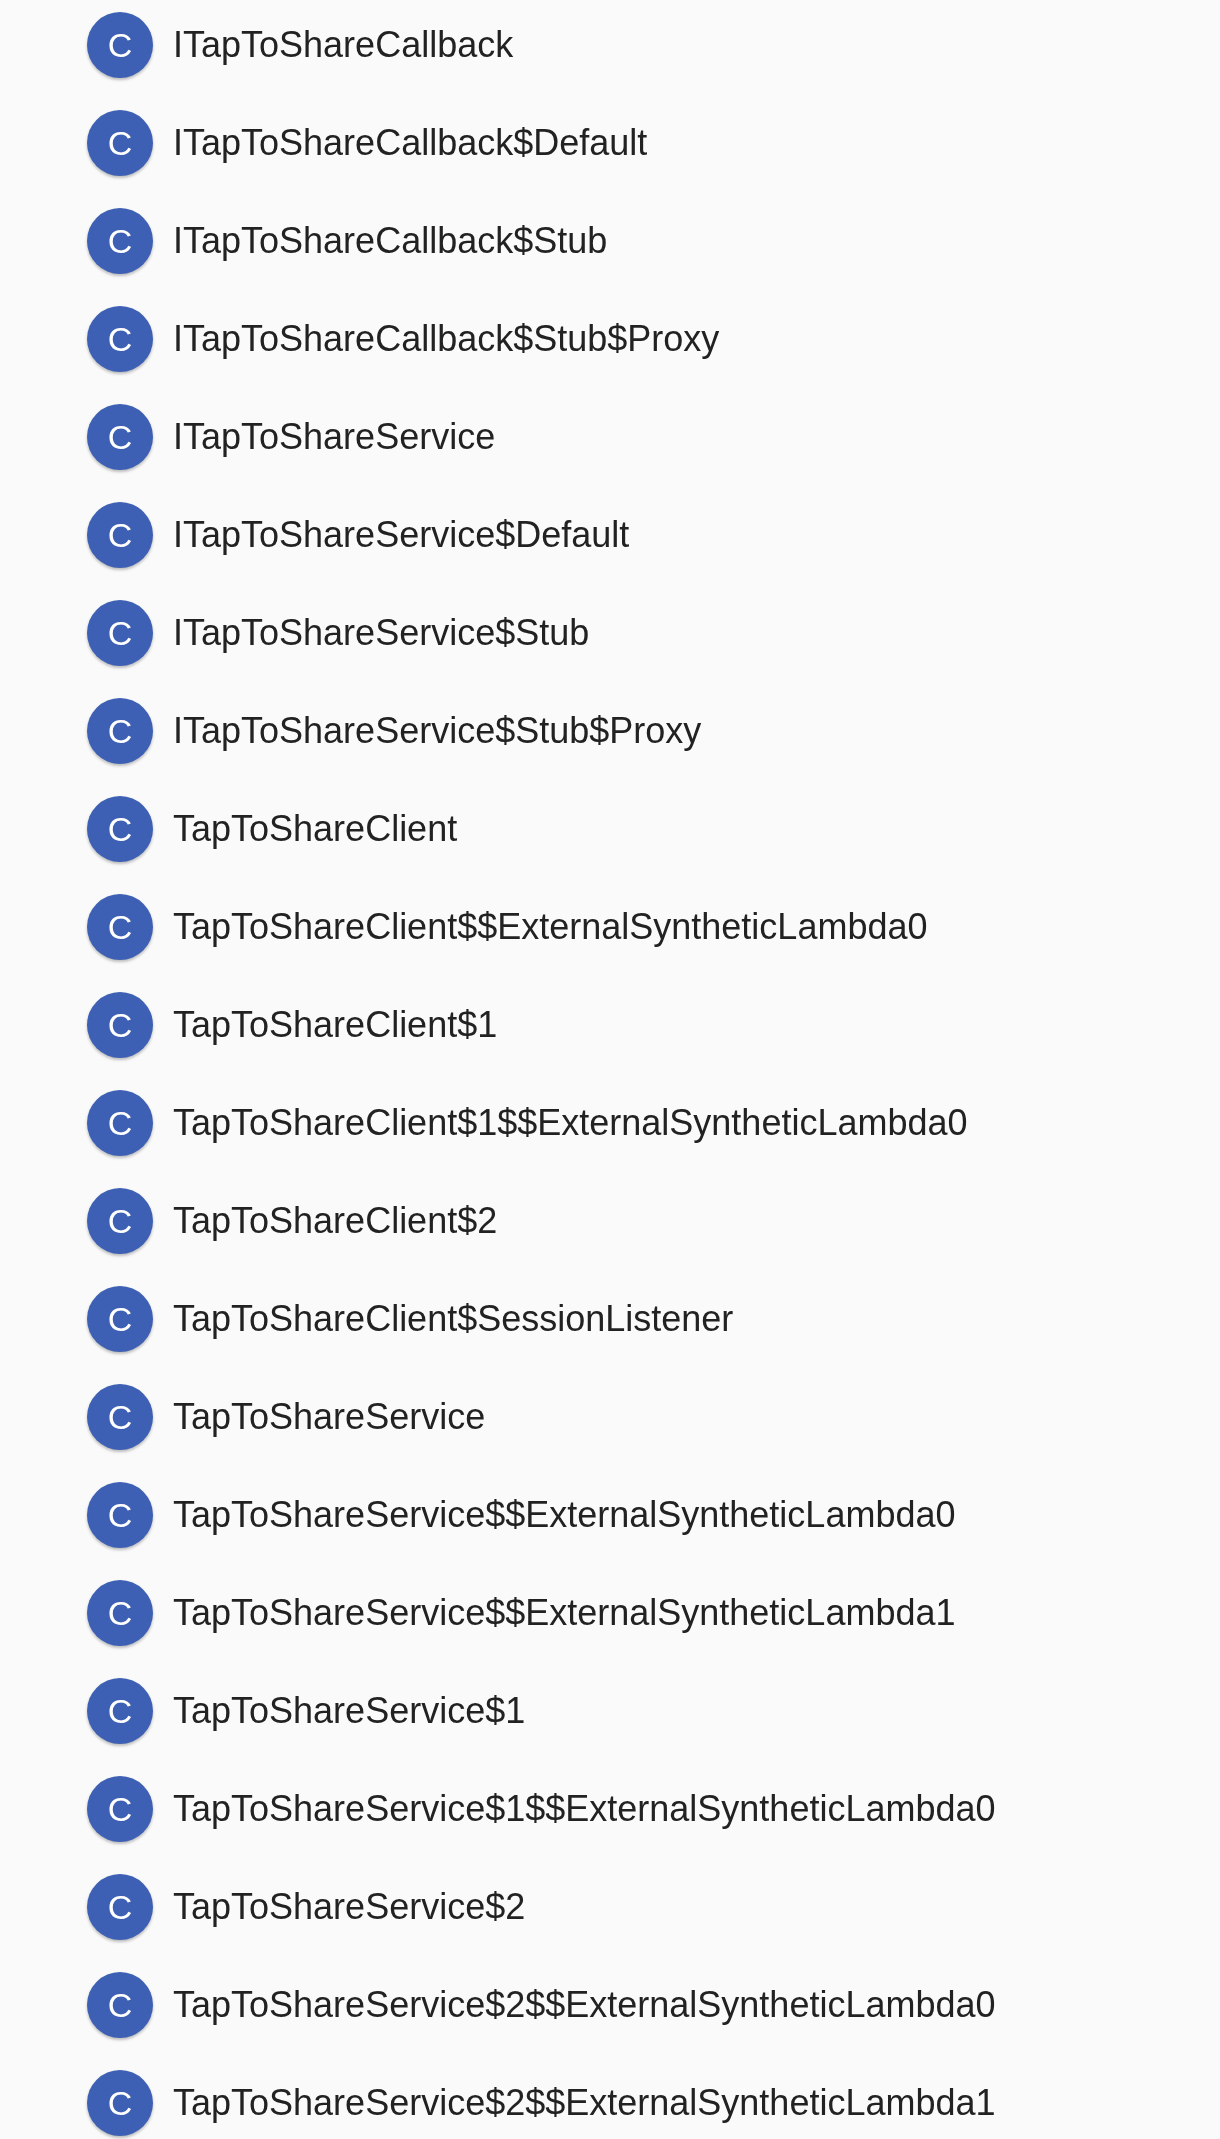 The image size is (1220, 2139). I want to click on class-name: TapToShareClient$1, so click(335, 1025).